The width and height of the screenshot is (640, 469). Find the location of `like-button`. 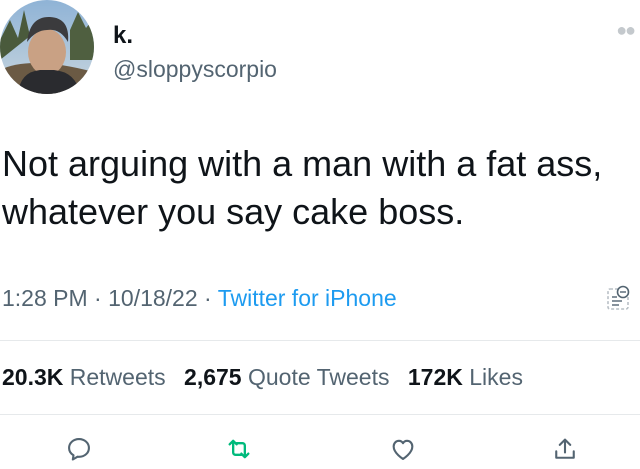

like-button is located at coordinates (403, 449).